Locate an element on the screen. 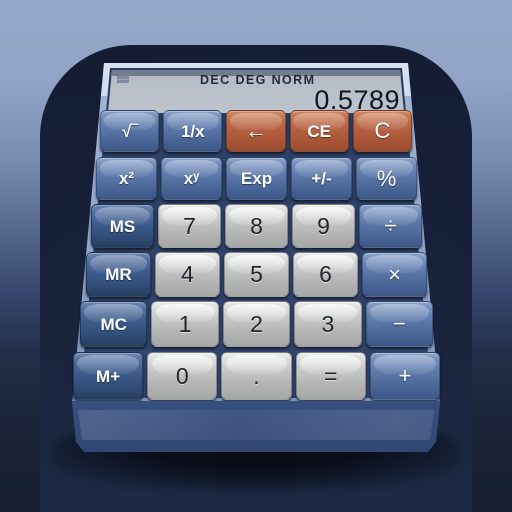 The width and height of the screenshot is (512, 512). key-digit-9: 9 is located at coordinates (323, 226).